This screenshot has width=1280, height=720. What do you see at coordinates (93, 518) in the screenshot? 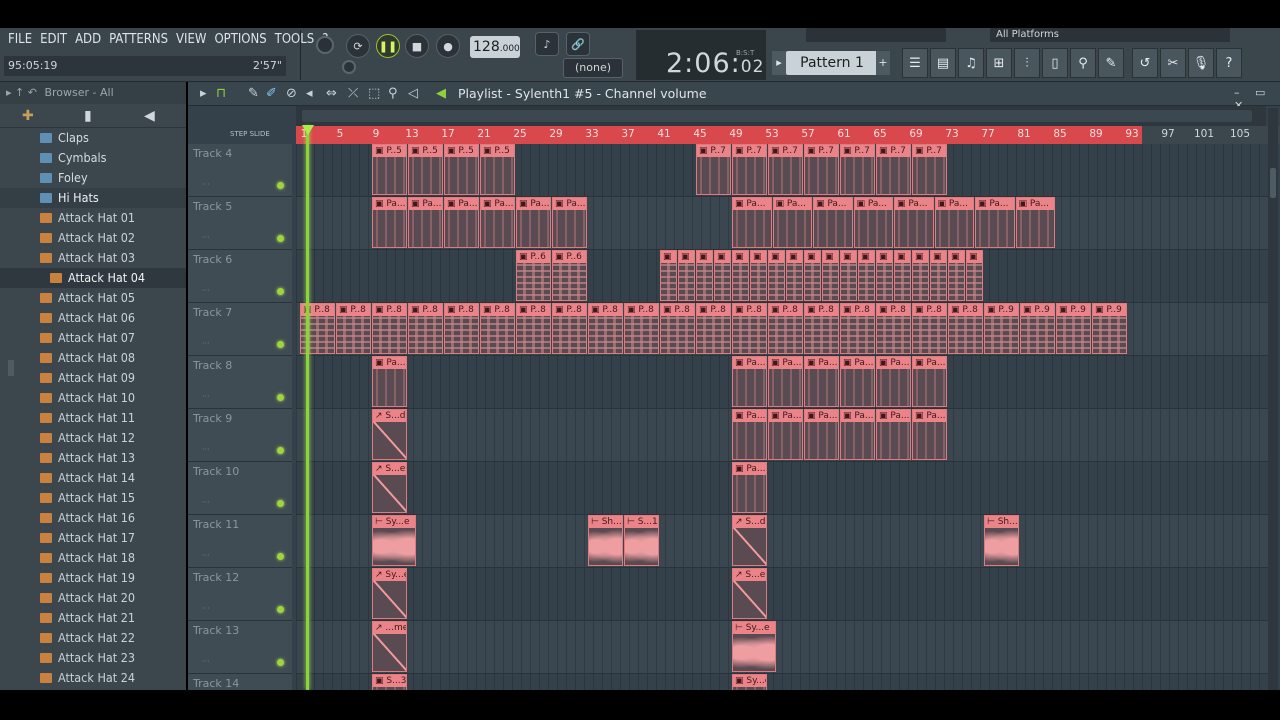
I see `browser-item: Attack Hat 16` at bounding box center [93, 518].